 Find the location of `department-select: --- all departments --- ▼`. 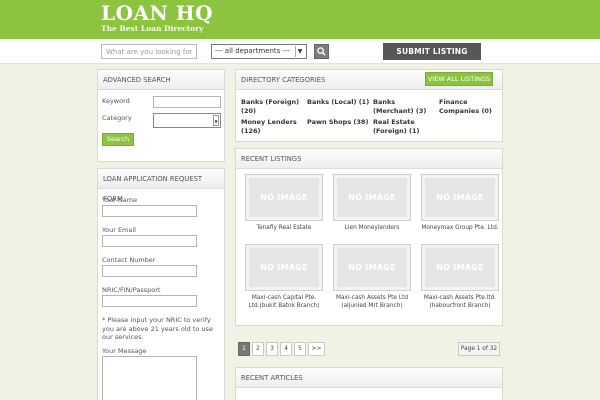

department-select: --- all departments --- ▼ is located at coordinates (259, 51).